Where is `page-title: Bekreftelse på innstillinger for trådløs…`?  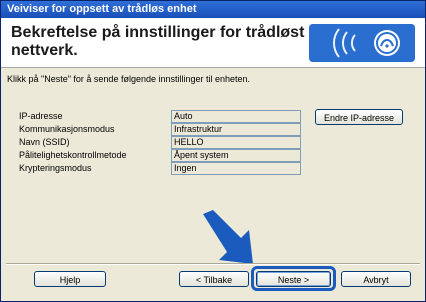 page-title: Bekreftelse på innstillinger for trådløs… is located at coordinates (161, 42).